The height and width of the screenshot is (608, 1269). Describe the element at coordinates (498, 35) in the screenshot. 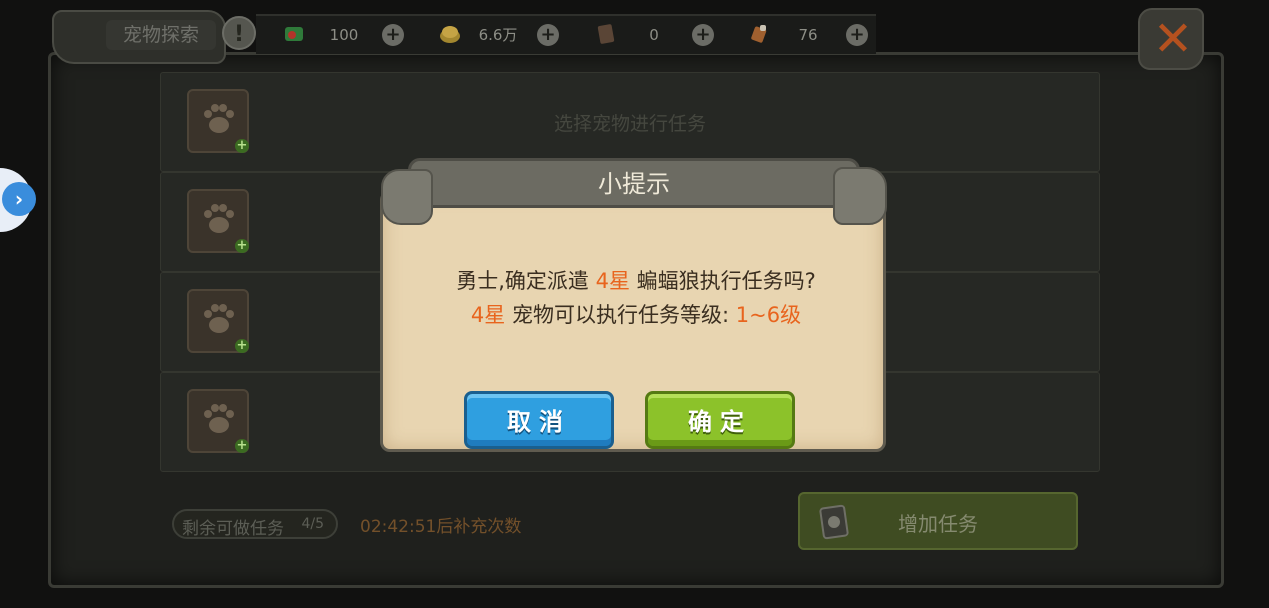

I see `resource-value: 6.6万` at that location.